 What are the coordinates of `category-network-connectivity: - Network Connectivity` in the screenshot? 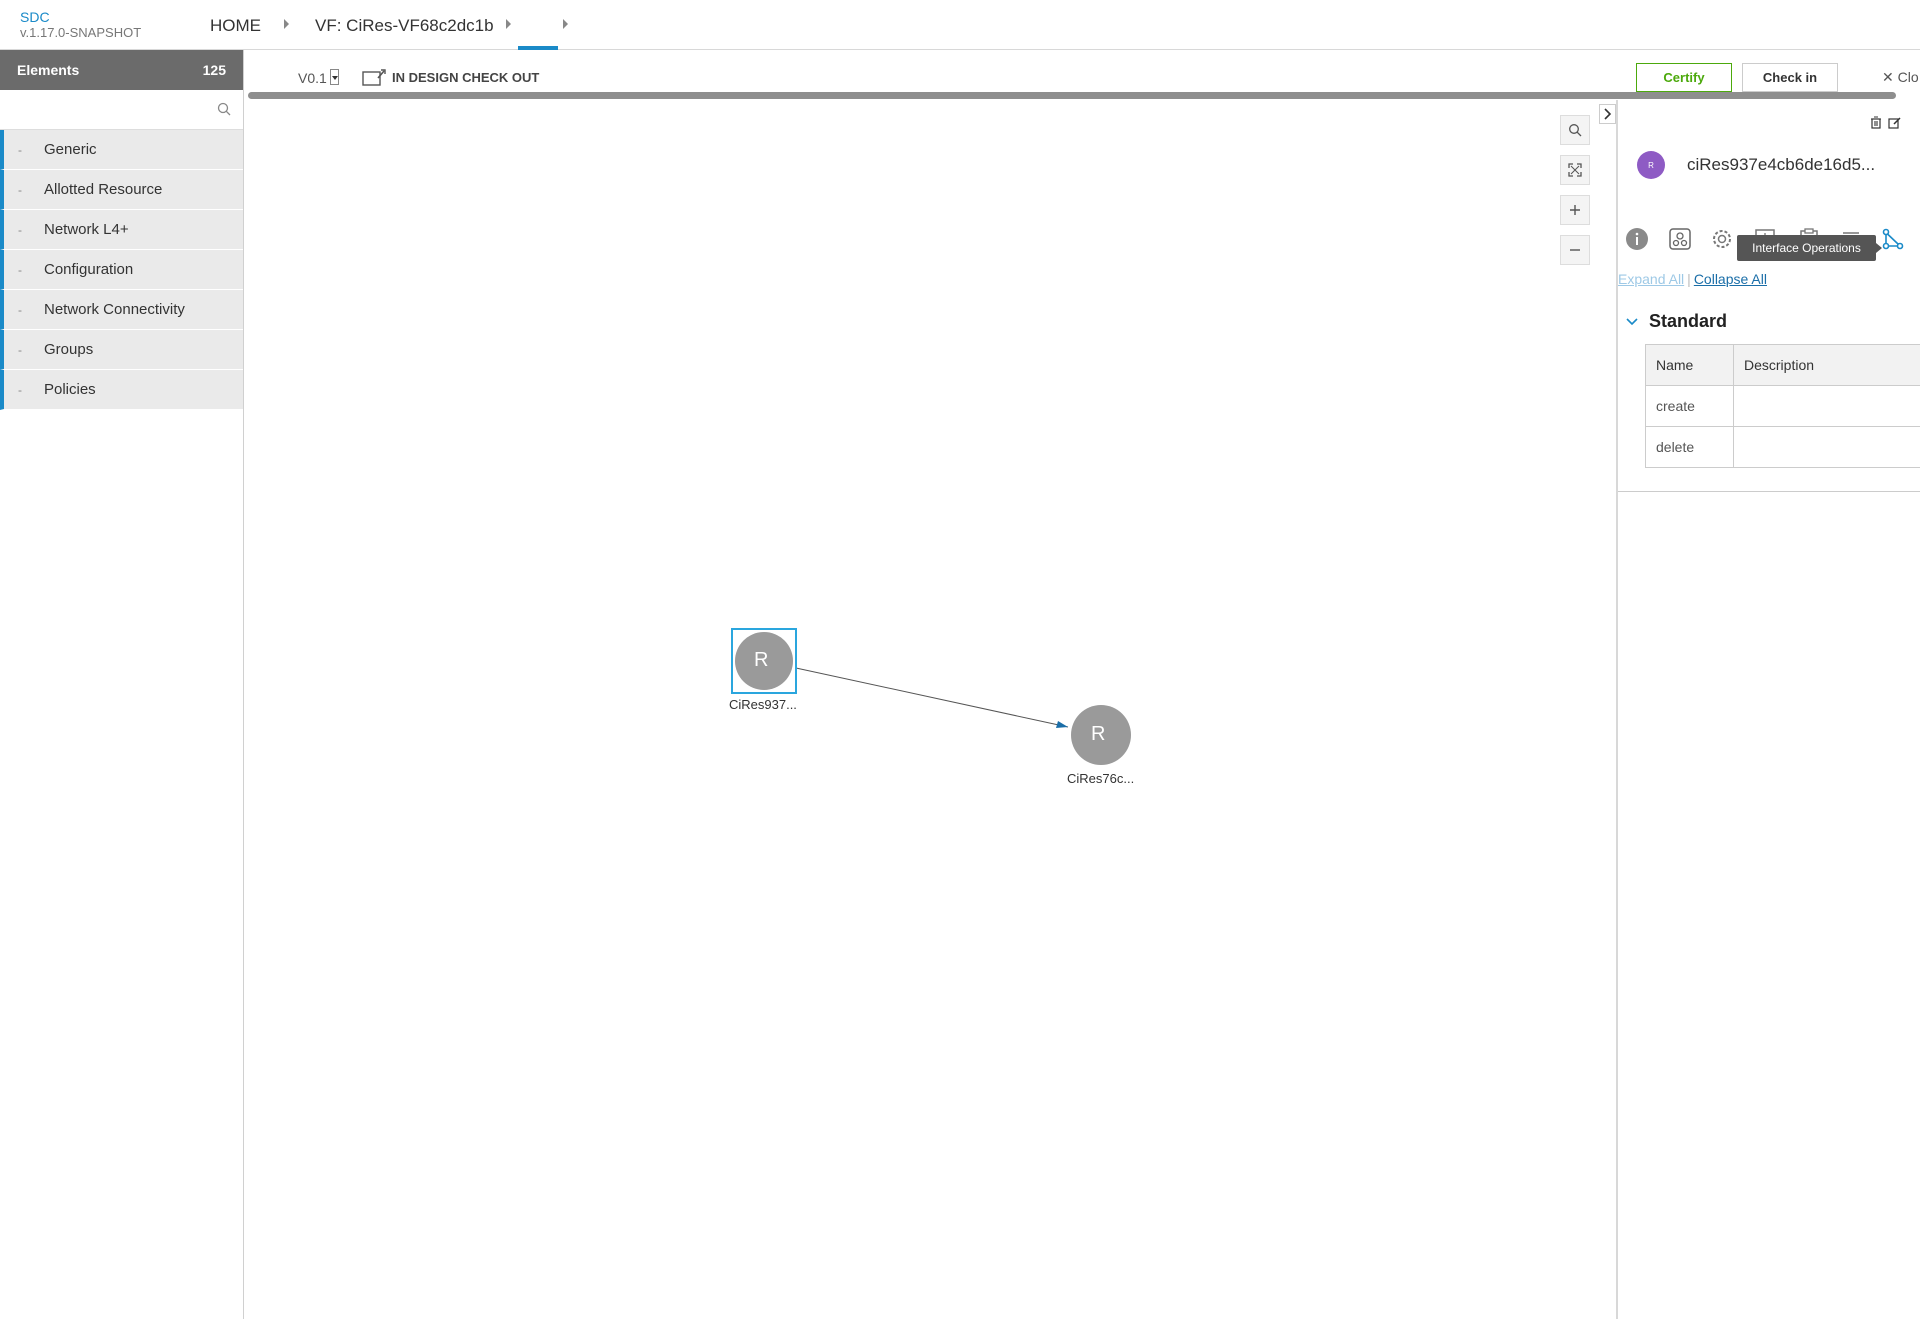 It's located at (121, 310).